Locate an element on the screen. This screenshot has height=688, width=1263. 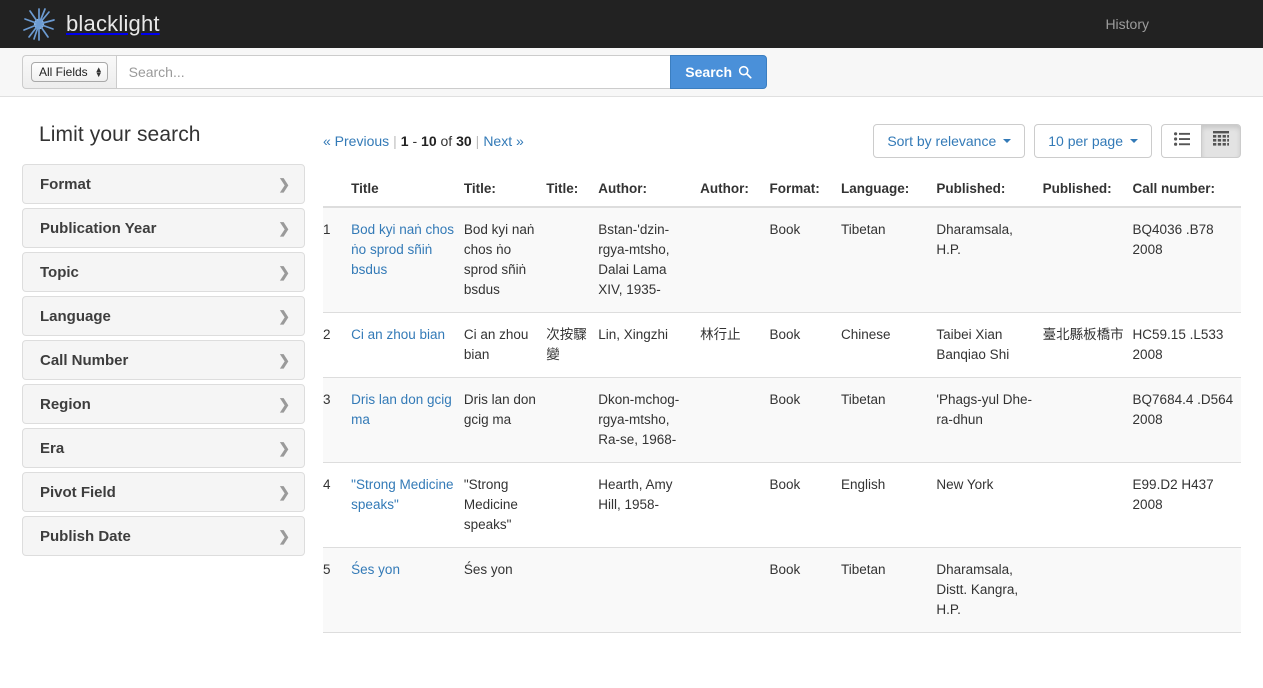
published-cell: 'Phags-yul Dhe-ra-dhun is located at coordinates (989, 420).